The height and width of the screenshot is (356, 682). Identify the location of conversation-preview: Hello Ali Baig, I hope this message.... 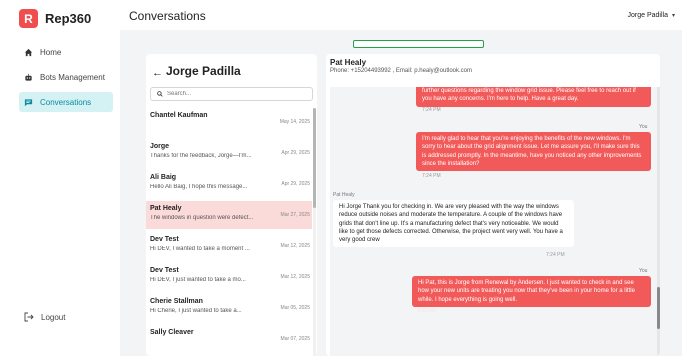
(199, 187).